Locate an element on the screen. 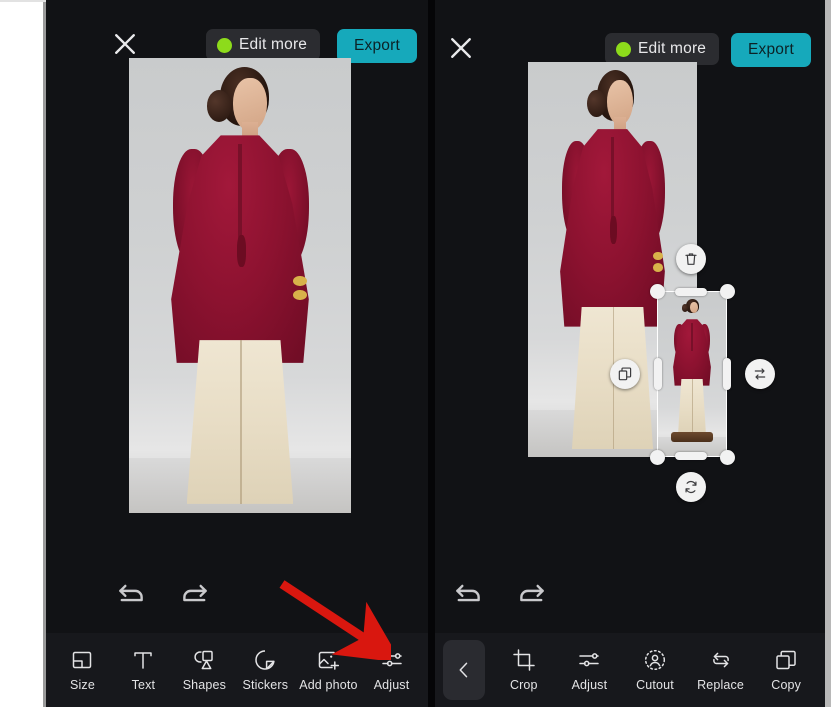 This screenshot has height=707, width=831. left-page-gutter is located at coordinates (21, 353).